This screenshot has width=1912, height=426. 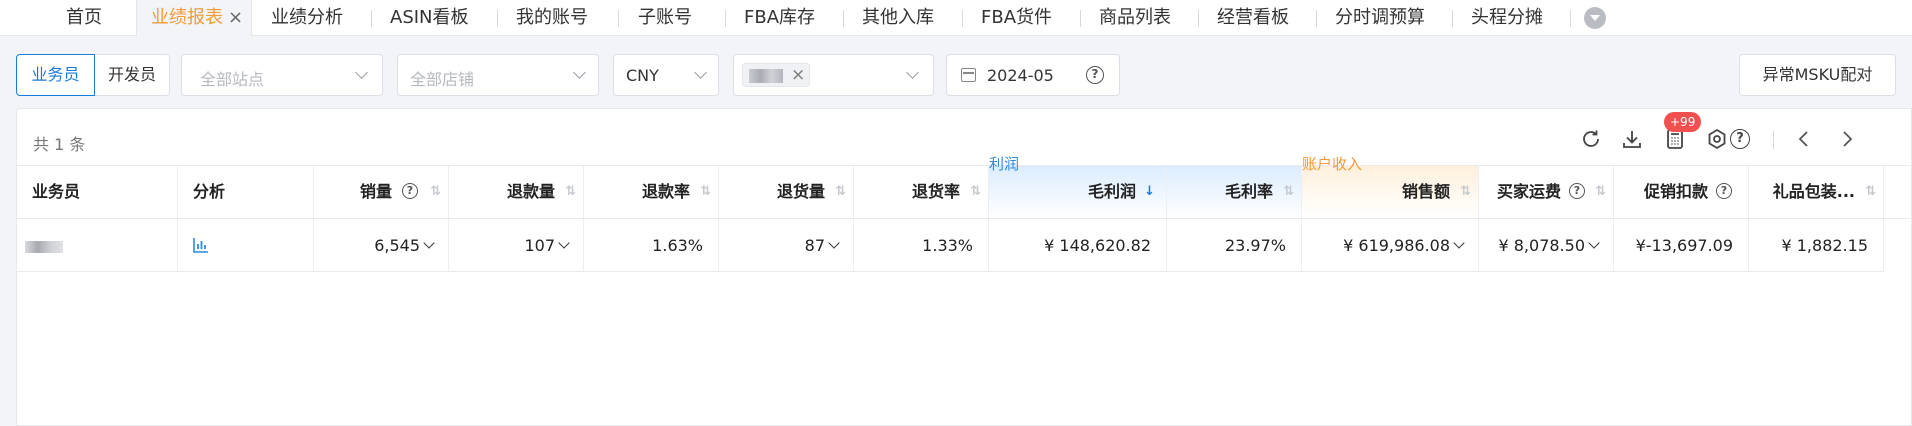 What do you see at coordinates (1332, 164) in the screenshot?
I see `group-label-income: 账户收入` at bounding box center [1332, 164].